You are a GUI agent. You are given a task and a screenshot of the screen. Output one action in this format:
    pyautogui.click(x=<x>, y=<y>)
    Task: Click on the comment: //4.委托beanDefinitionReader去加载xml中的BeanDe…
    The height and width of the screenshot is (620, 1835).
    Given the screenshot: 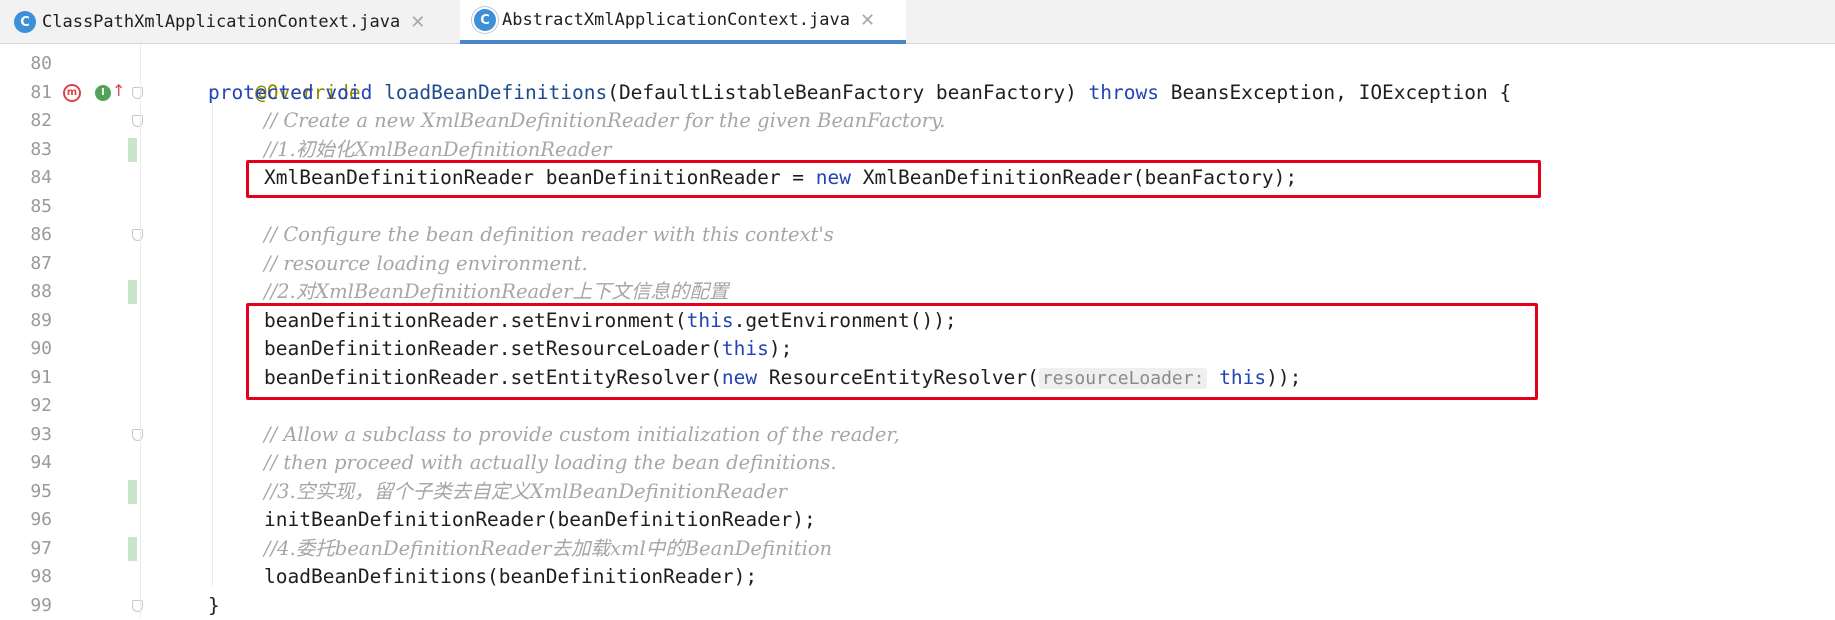 What is the action you would take?
    pyautogui.click(x=548, y=548)
    